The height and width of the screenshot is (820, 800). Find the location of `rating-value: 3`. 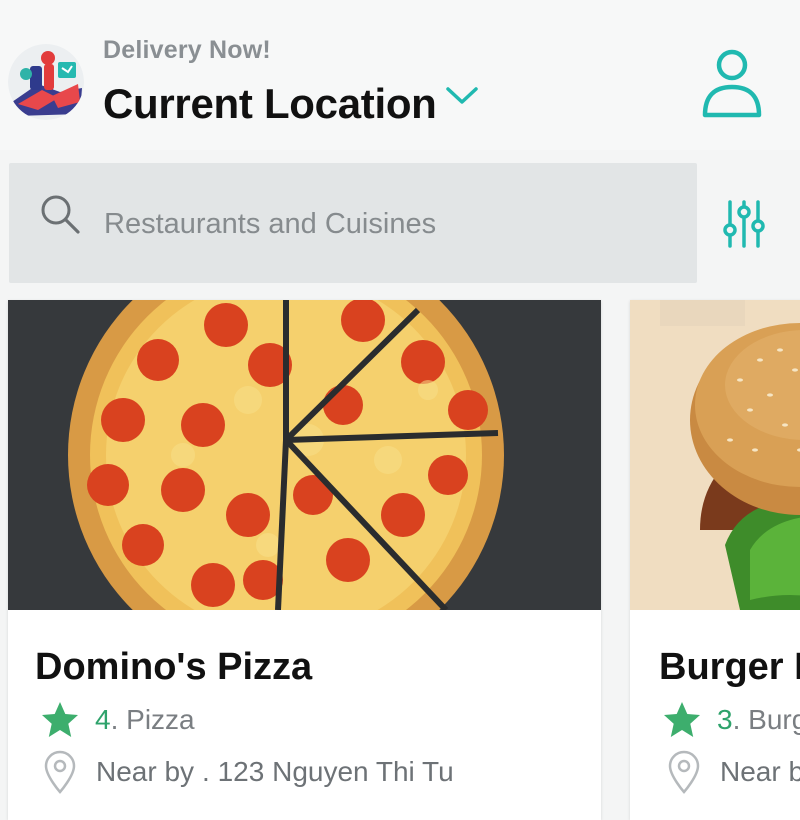

rating-value: 3 is located at coordinates (725, 719).